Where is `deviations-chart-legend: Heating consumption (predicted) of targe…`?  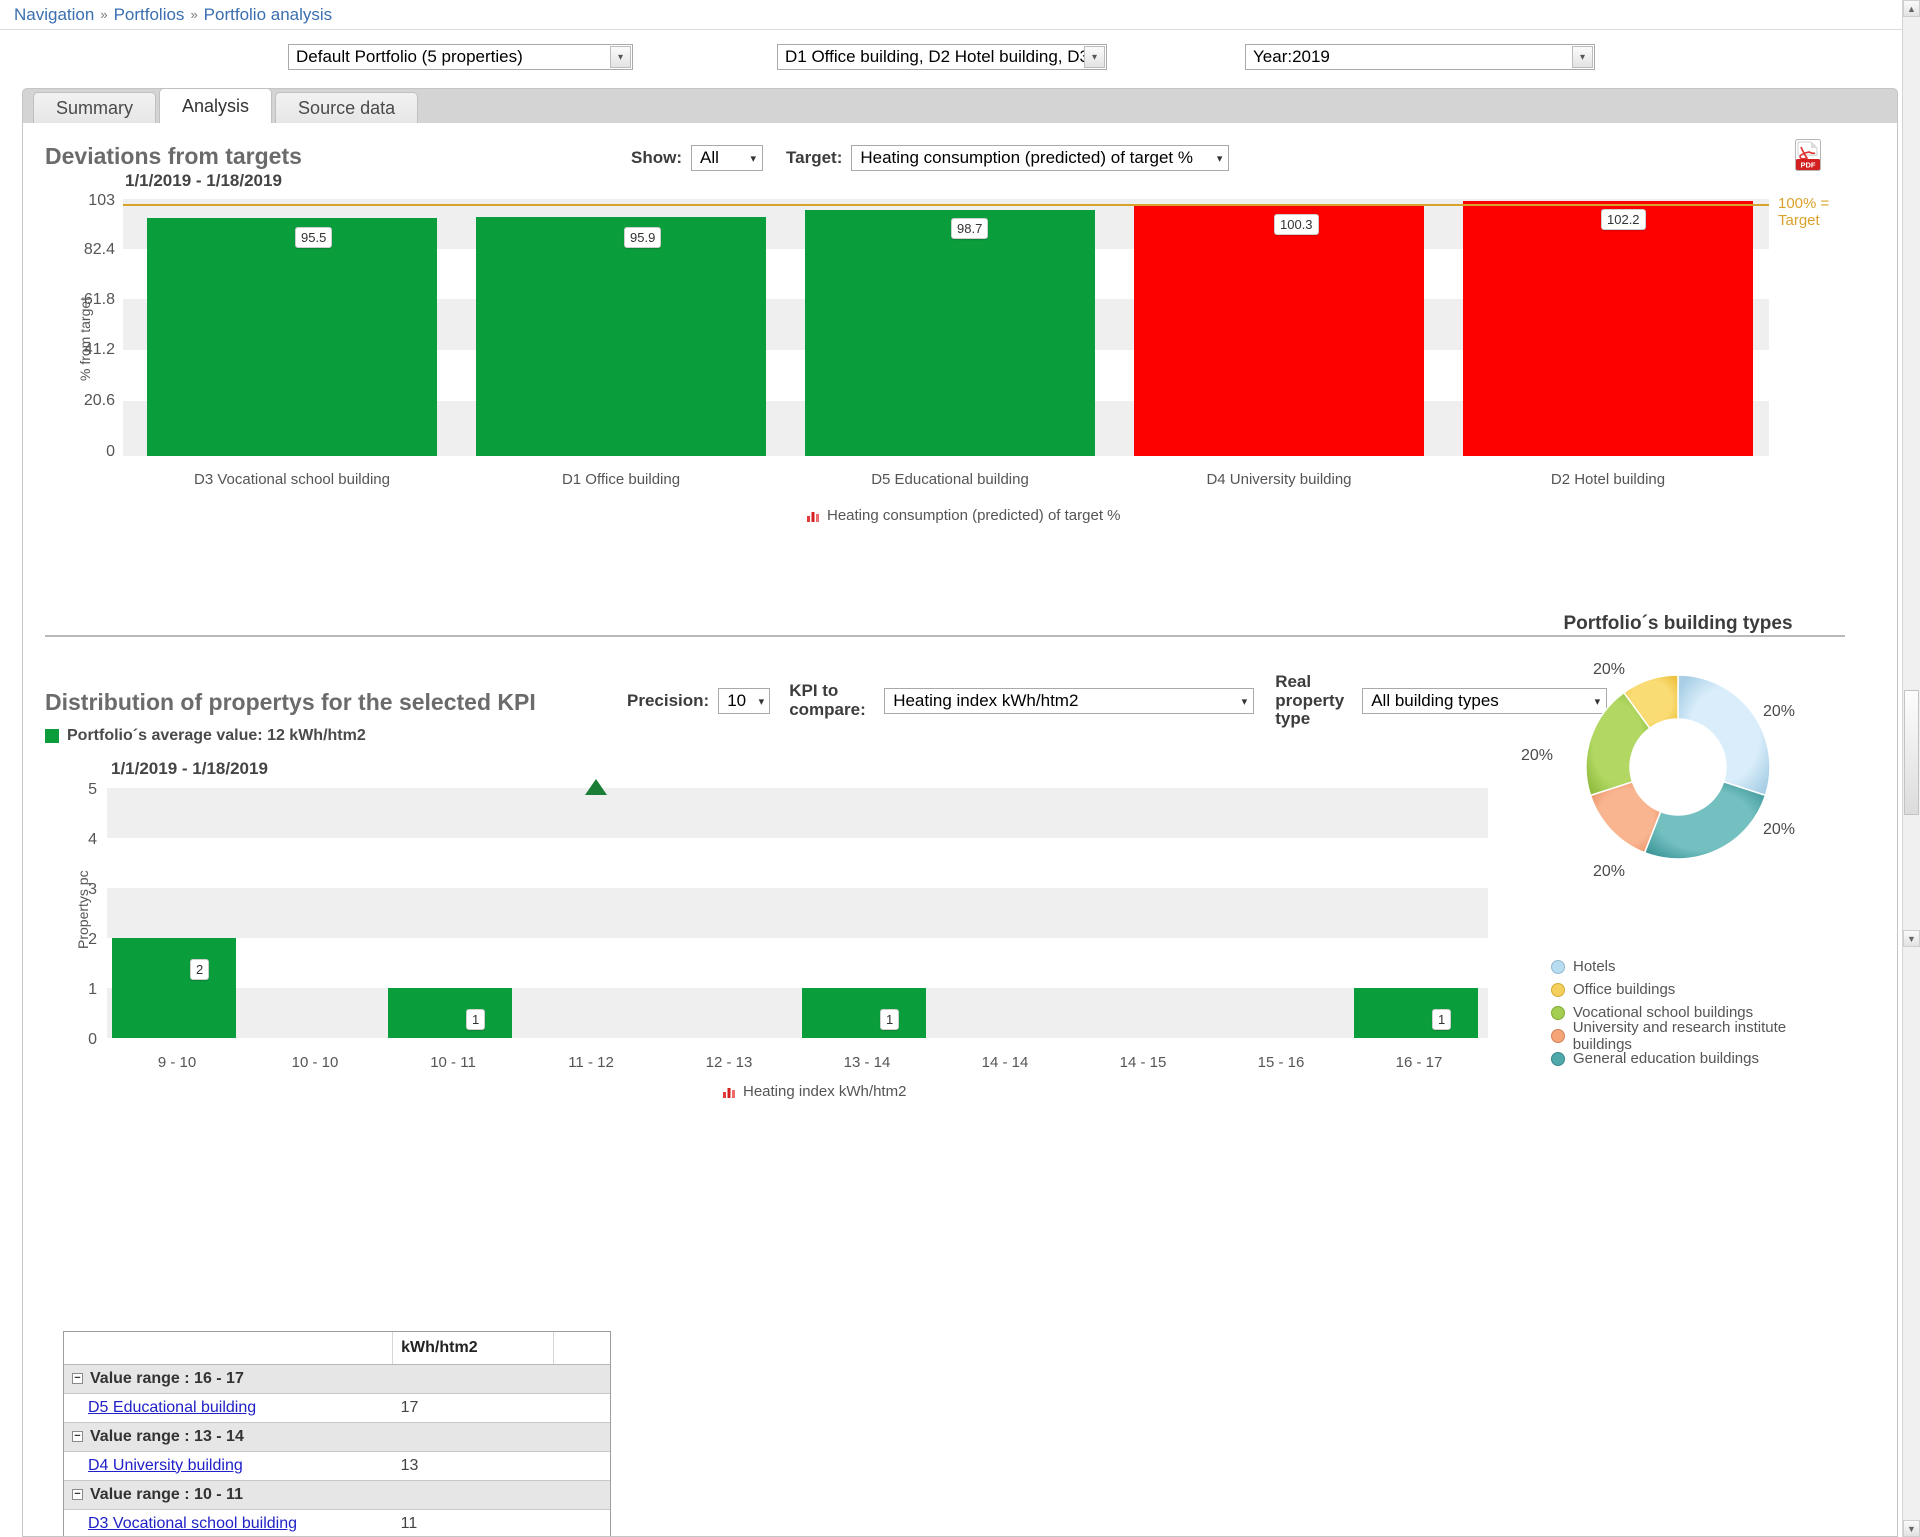
deviations-chart-legend: Heating consumption (predicted) of targe… is located at coordinates (964, 515).